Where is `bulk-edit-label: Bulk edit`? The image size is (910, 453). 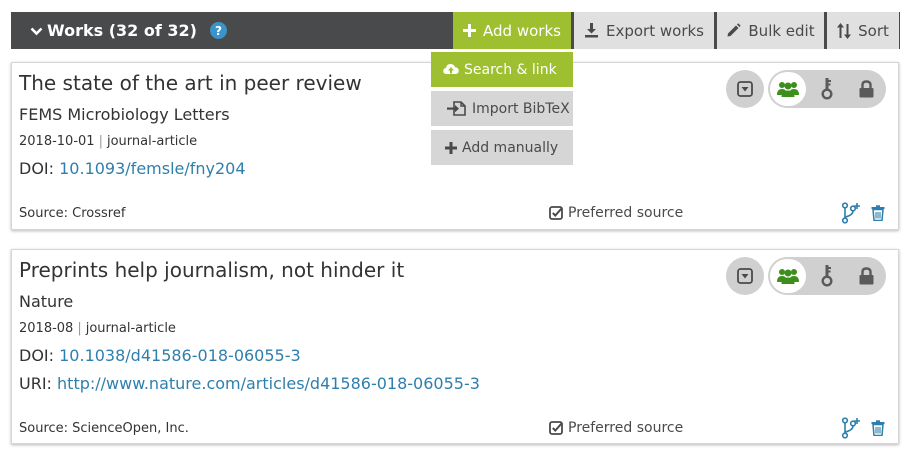
bulk-edit-label: Bulk edit is located at coordinates (781, 30).